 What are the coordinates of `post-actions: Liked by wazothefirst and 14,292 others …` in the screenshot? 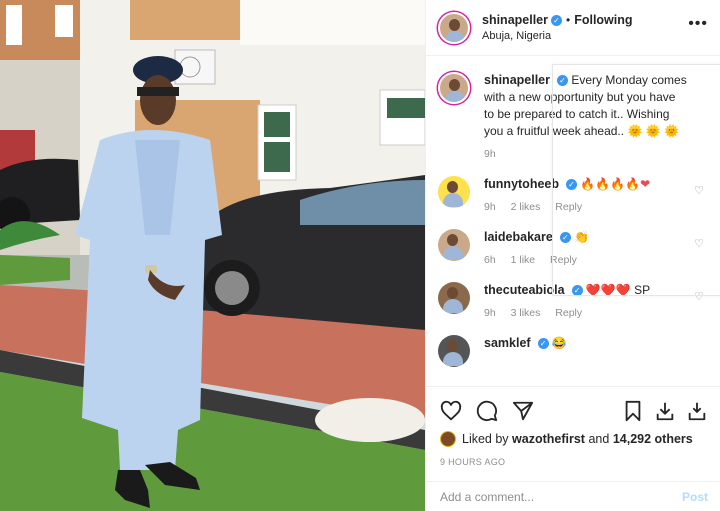 It's located at (573, 448).